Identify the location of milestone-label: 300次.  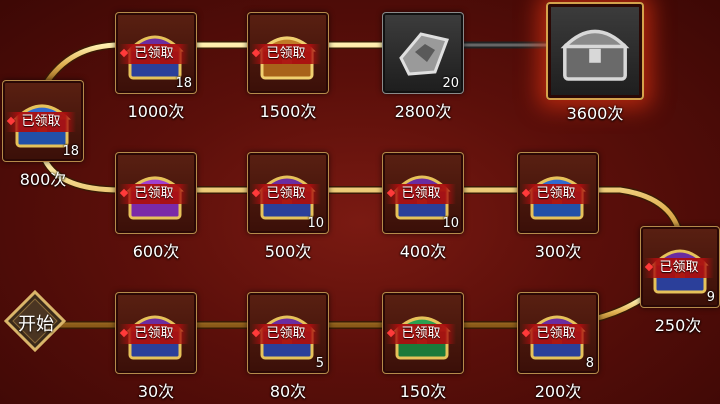
(558, 251).